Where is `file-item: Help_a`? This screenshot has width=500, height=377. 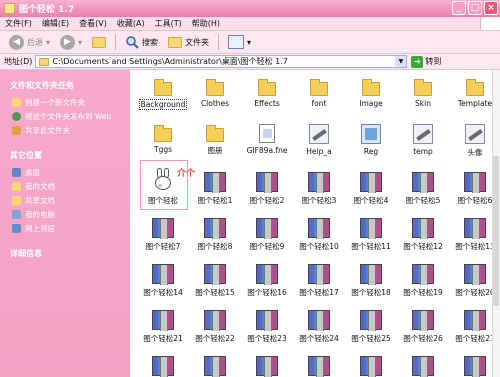
file-item: Help_a is located at coordinates (319, 141).